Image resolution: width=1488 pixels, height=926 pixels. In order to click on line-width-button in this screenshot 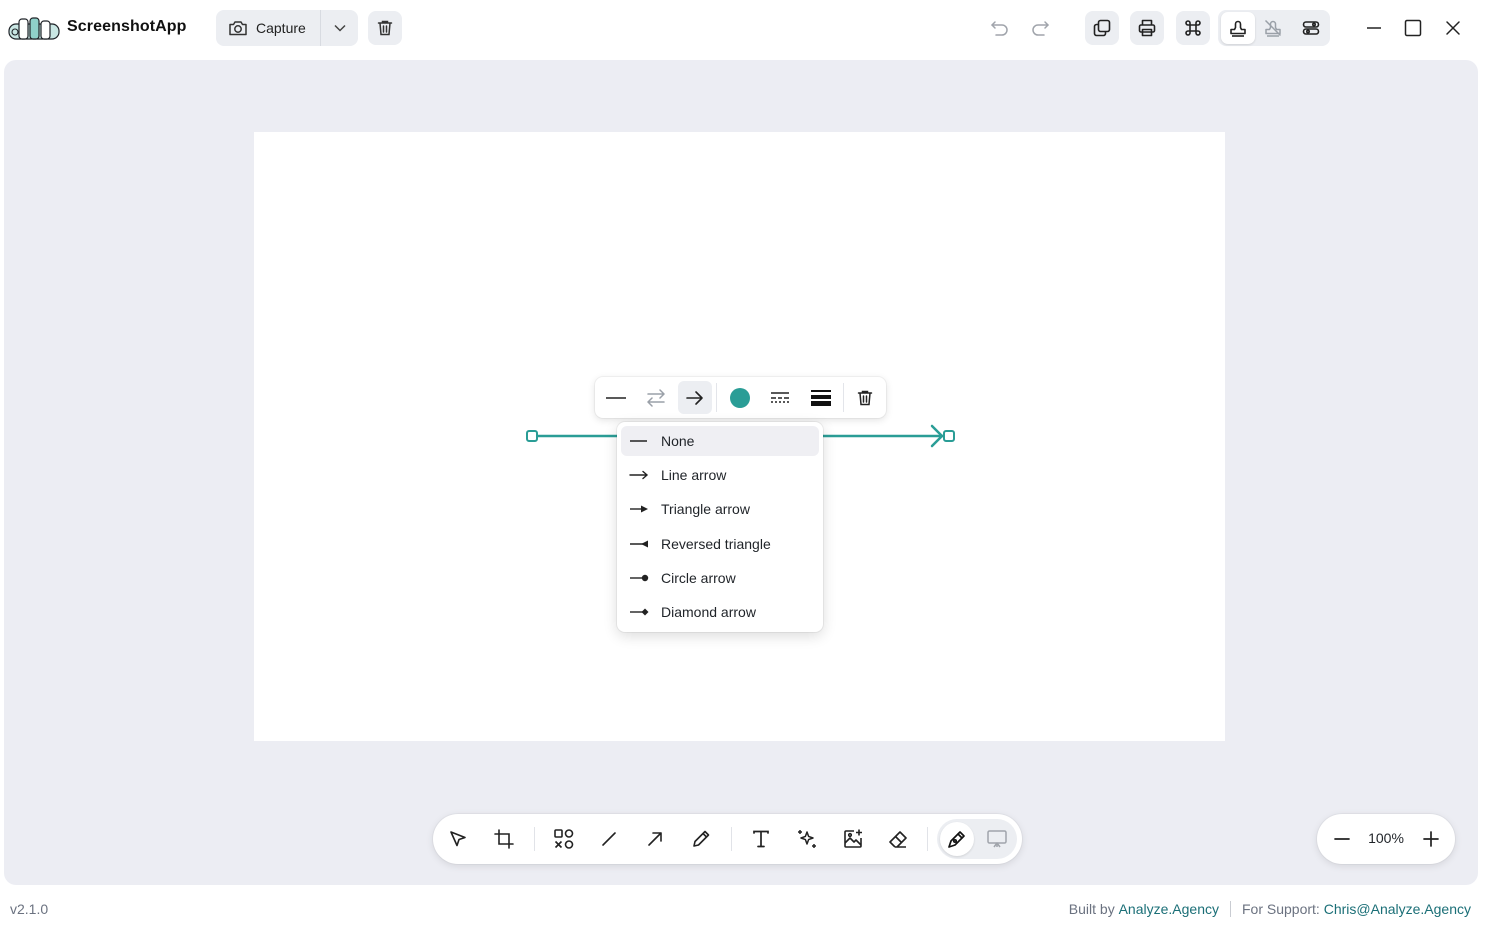, I will do `click(821, 397)`.